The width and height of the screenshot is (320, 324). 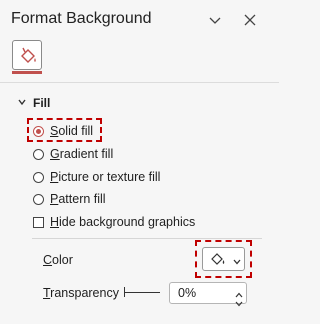 I want to click on spin-down-icon, so click(x=239, y=303).